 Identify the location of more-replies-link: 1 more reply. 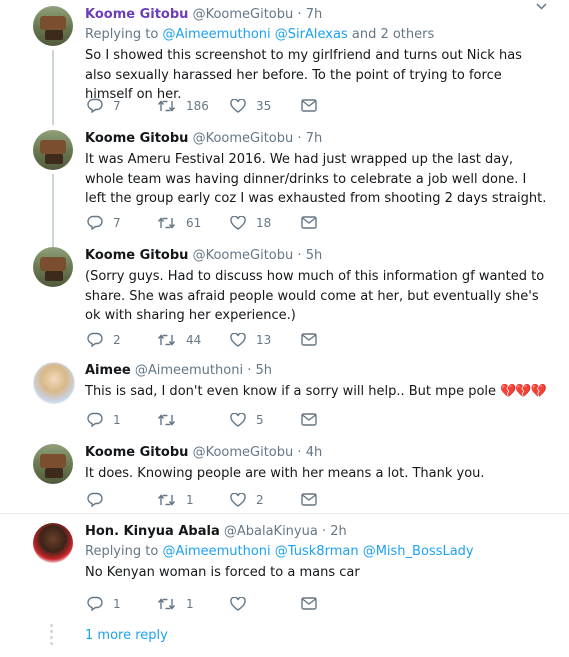
(126, 635).